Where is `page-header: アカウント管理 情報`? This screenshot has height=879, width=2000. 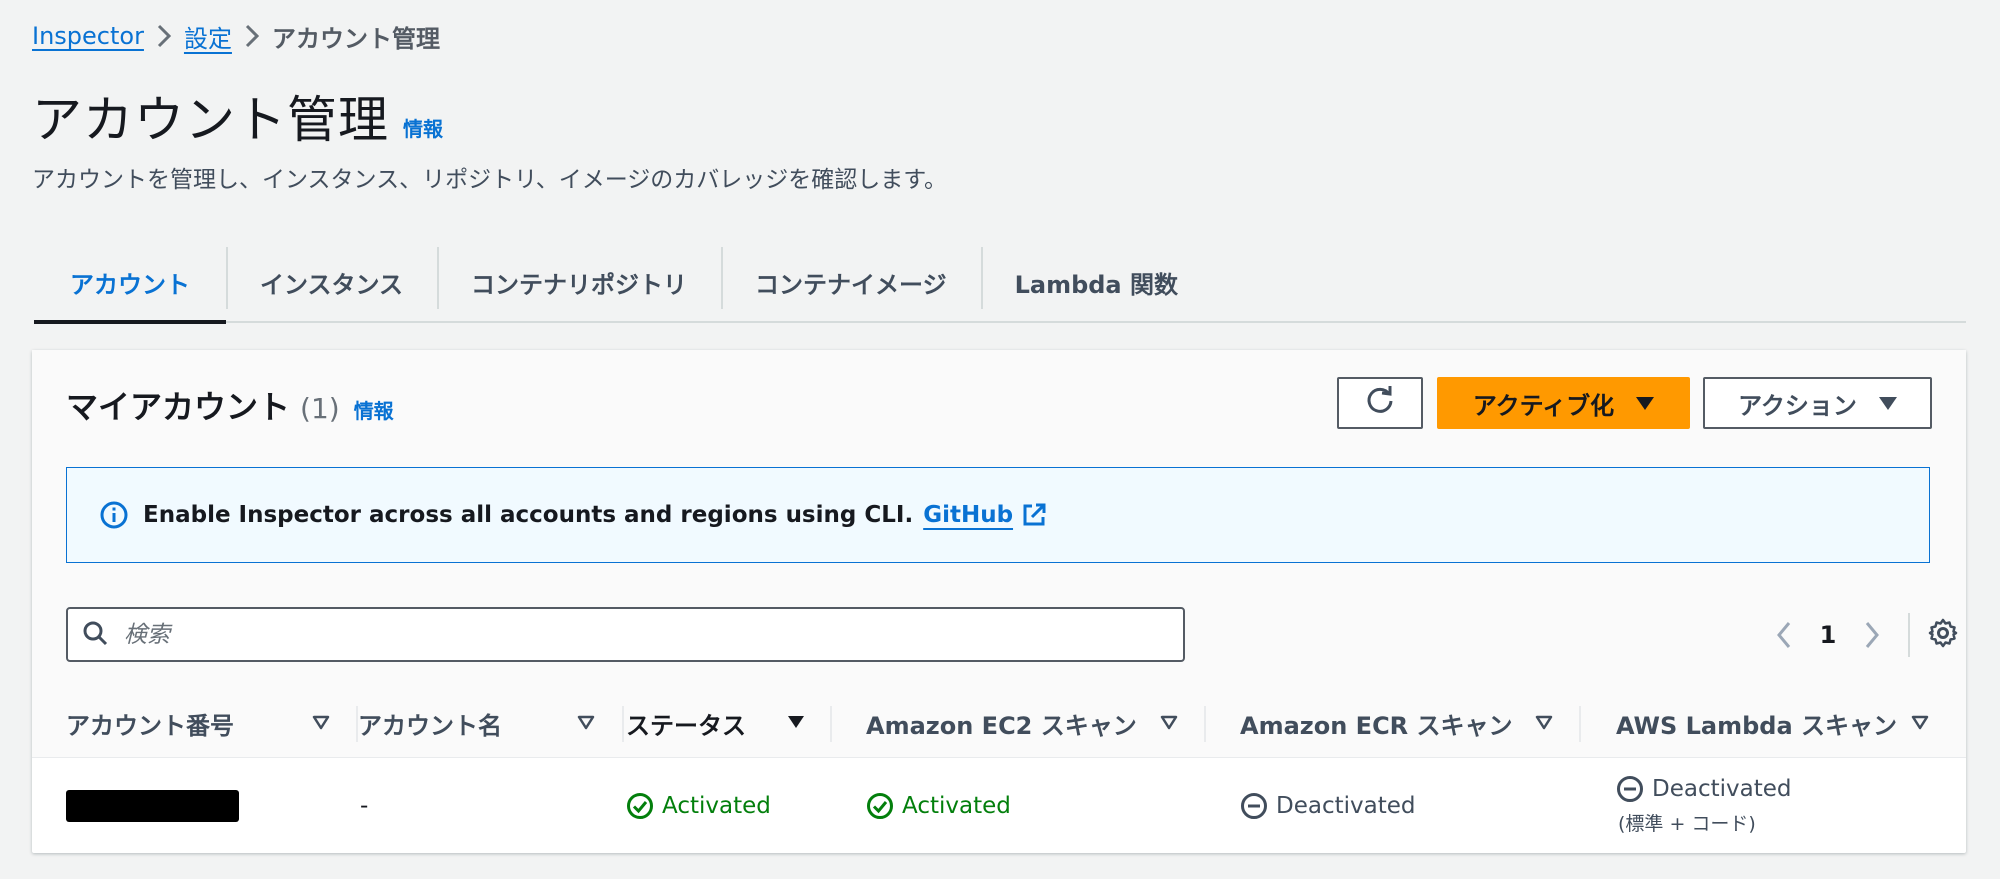
page-header: アカウント管理 情報 is located at coordinates (237, 120).